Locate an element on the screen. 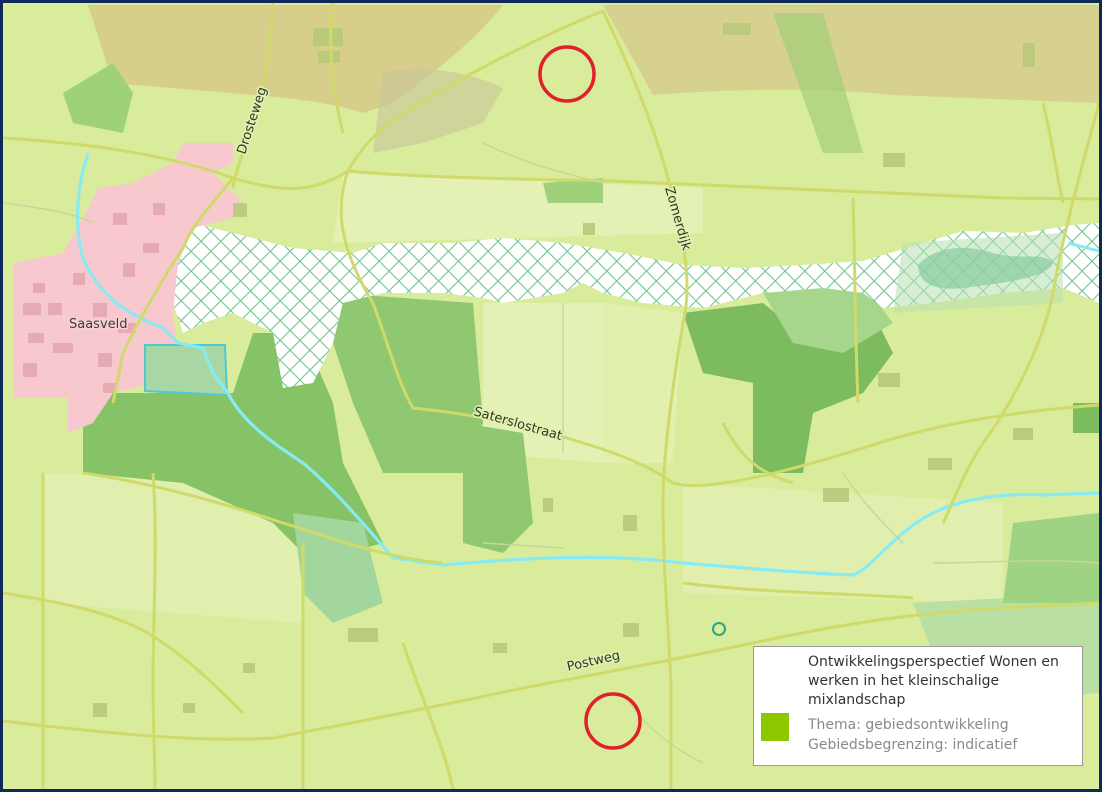 This screenshot has height=792, width=1102. legend-theme: Thema: gebiedsontwikkeling is located at coordinates (908, 725).